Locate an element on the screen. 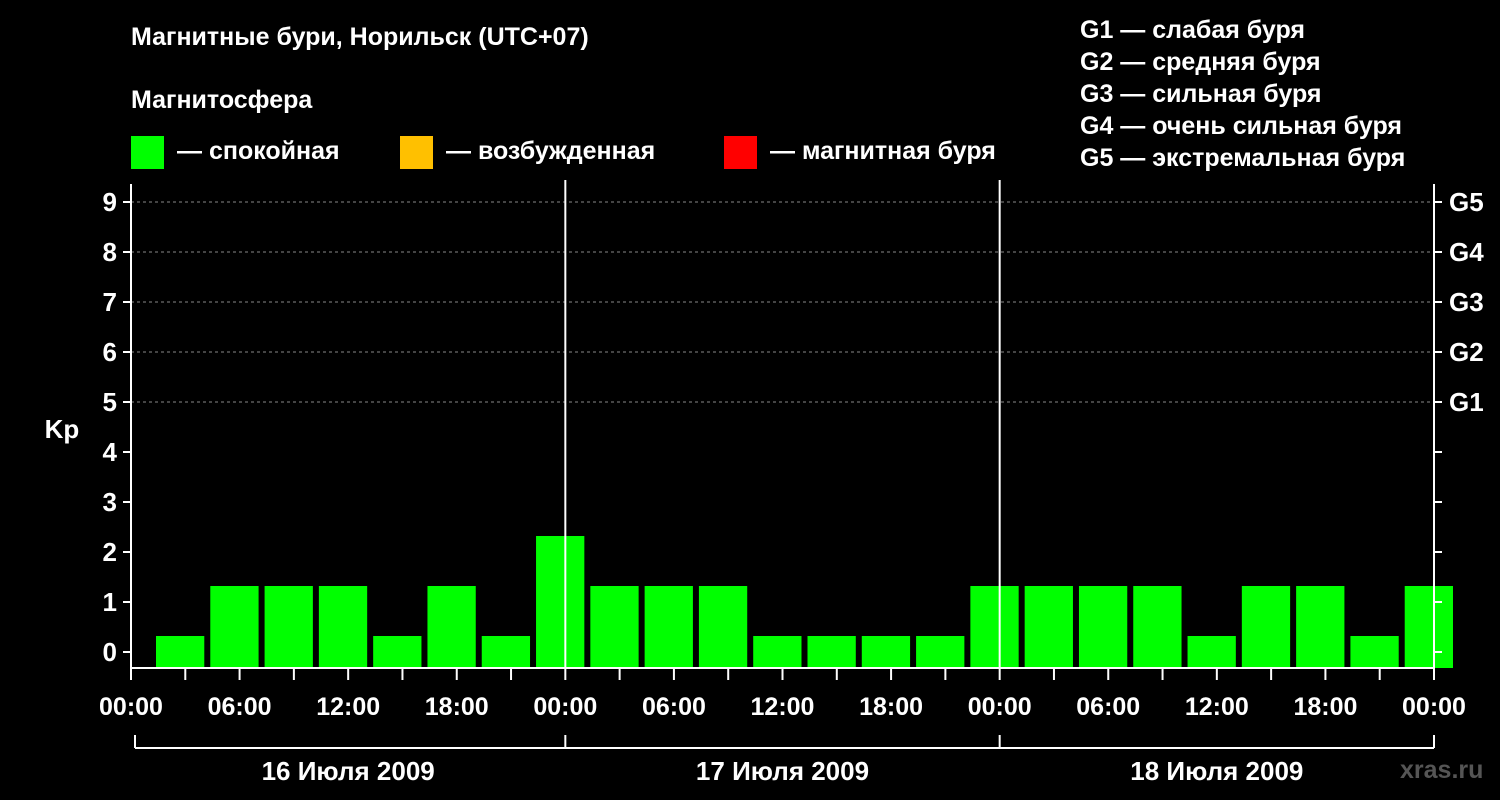 This screenshot has width=1500, height=800. legend-calm-label: — спокойная is located at coordinates (258, 151).